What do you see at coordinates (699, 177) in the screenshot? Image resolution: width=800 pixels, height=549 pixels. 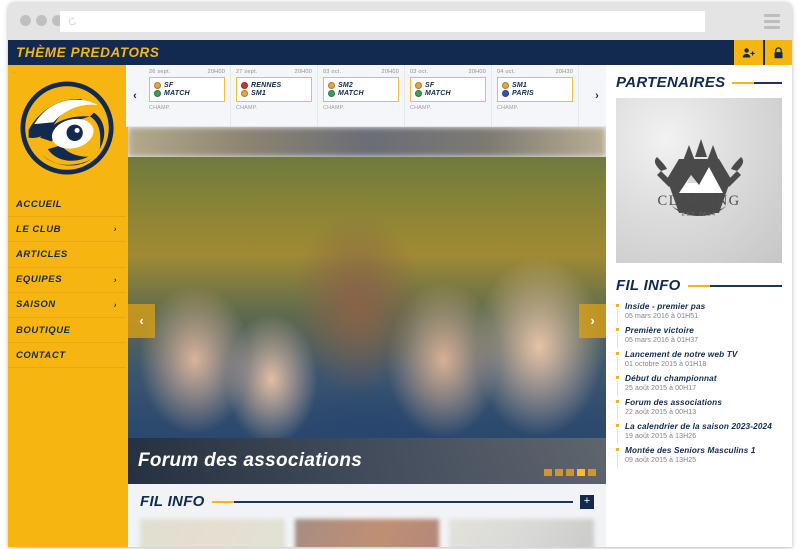 I see `climbing-logo-icon` at bounding box center [699, 177].